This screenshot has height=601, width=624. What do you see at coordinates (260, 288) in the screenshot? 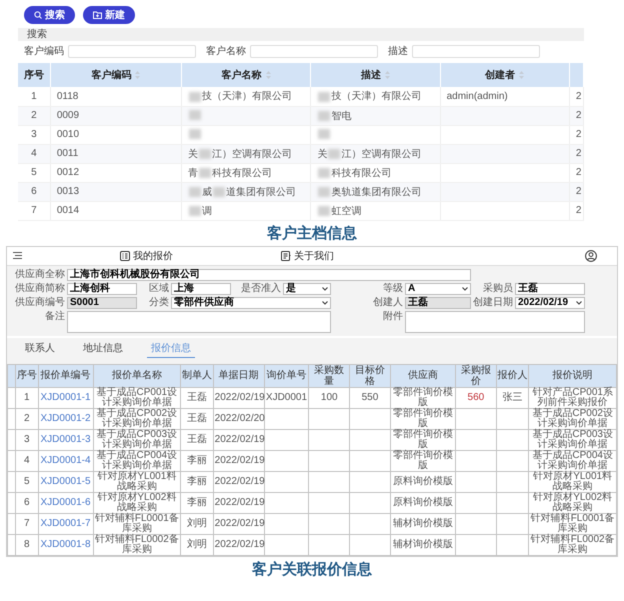
I see `field-label: 是否准入` at bounding box center [260, 288].